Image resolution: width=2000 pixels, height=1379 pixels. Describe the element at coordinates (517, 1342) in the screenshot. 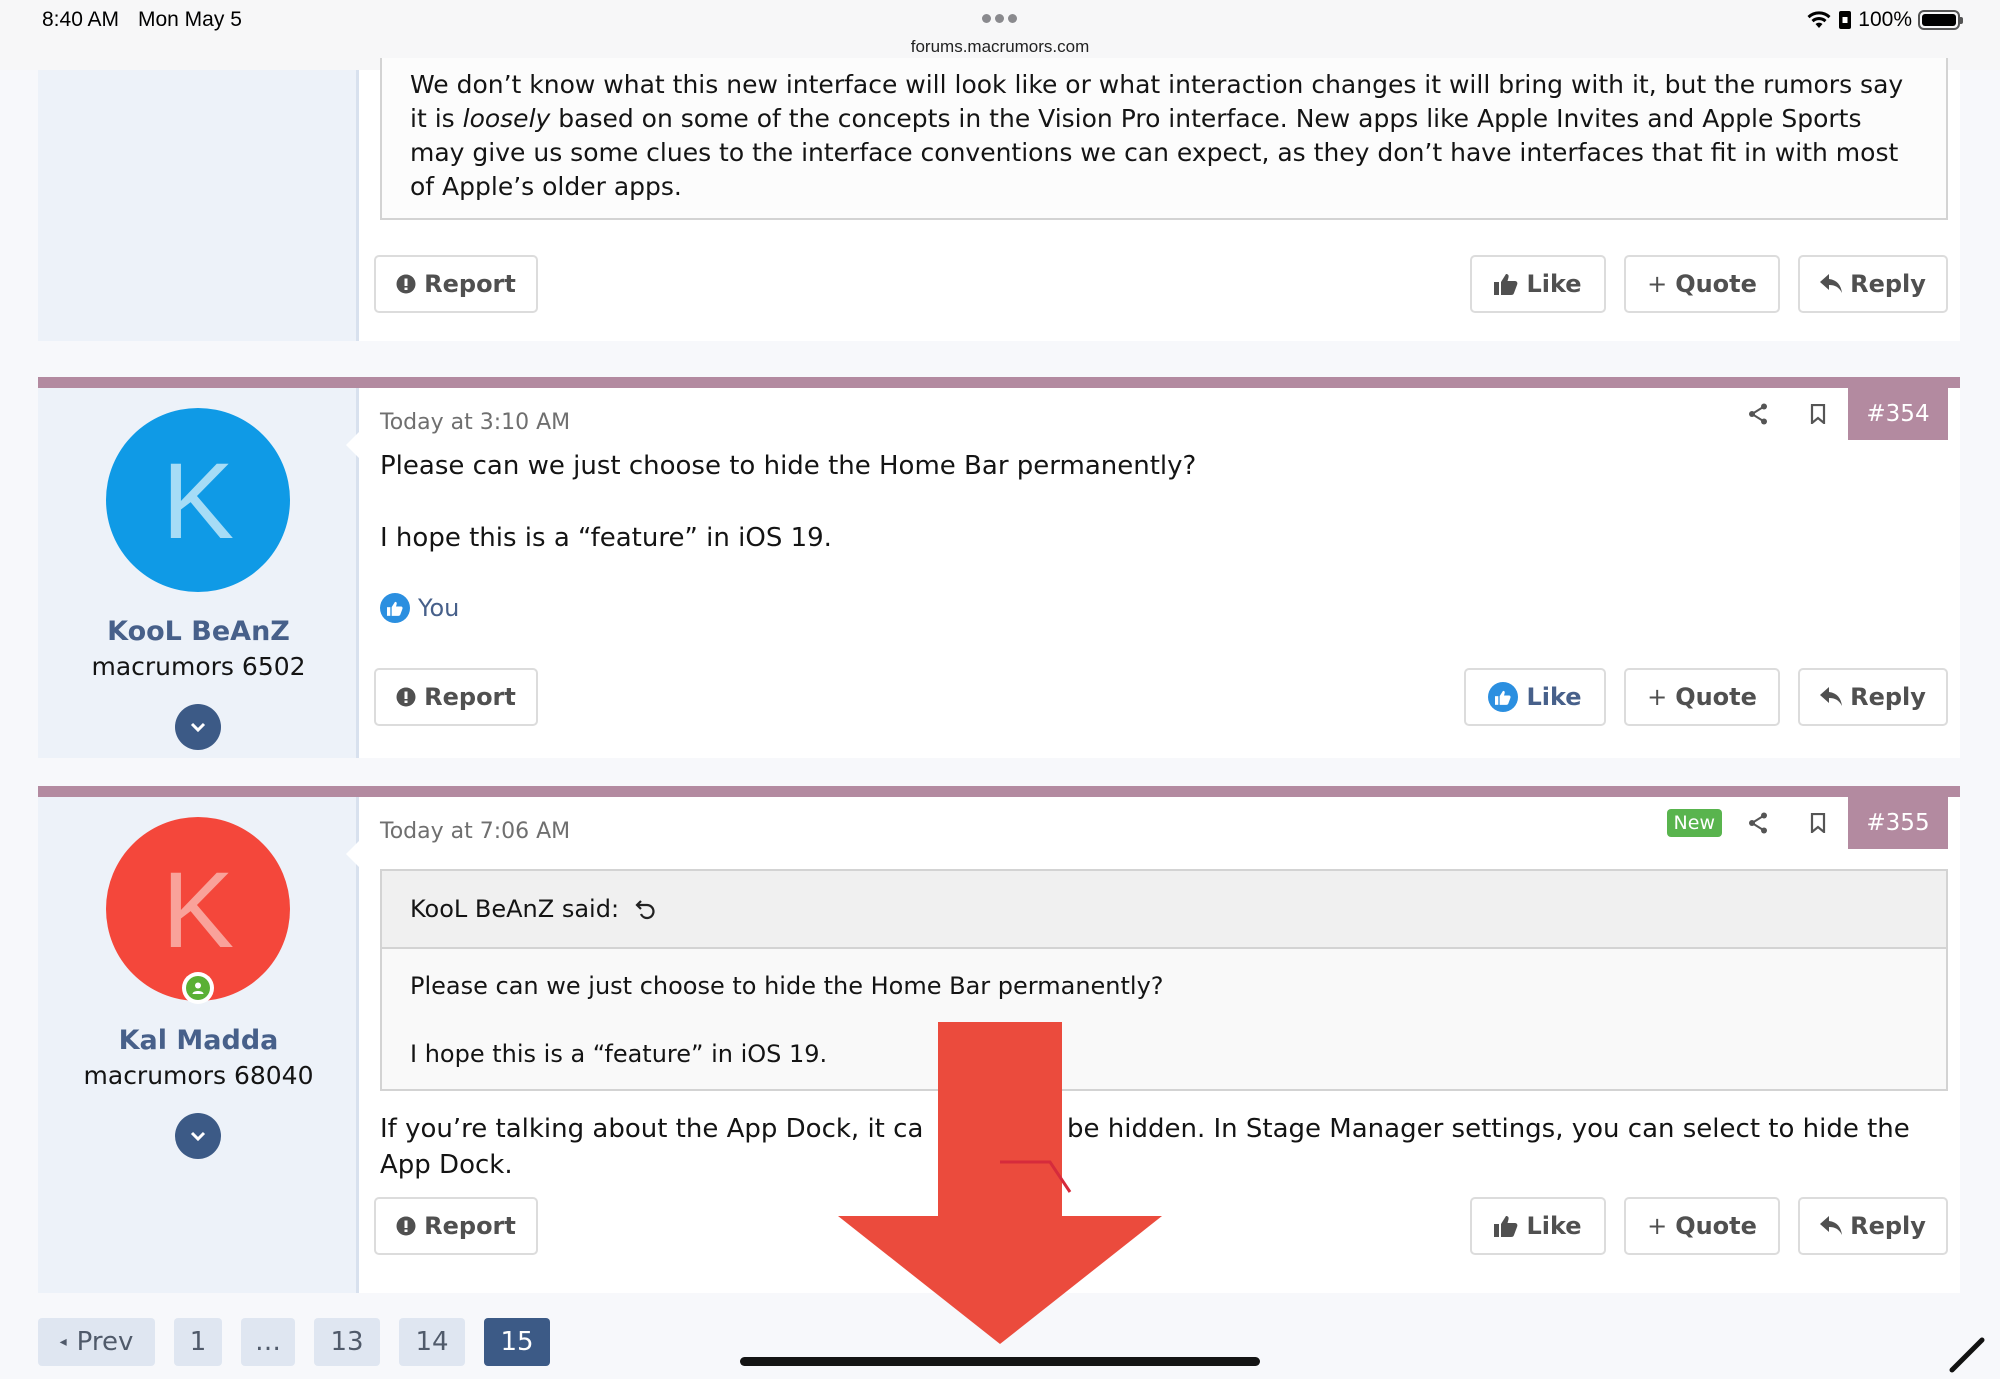

I see `page-link-current: 15` at that location.